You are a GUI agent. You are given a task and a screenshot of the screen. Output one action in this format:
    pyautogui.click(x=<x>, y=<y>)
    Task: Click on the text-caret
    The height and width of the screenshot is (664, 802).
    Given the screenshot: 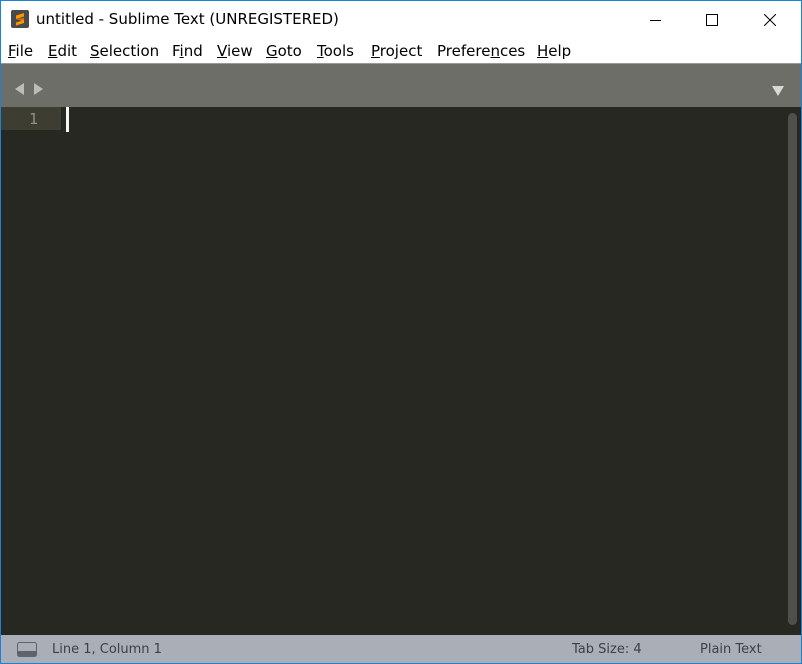 What is the action you would take?
    pyautogui.click(x=67, y=119)
    